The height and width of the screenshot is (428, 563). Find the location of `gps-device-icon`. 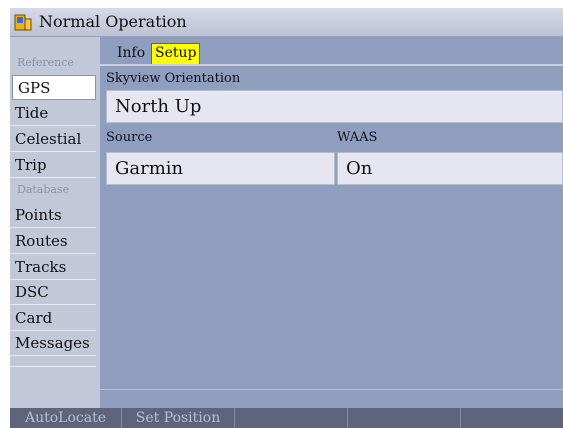

gps-device-icon is located at coordinates (23, 22).